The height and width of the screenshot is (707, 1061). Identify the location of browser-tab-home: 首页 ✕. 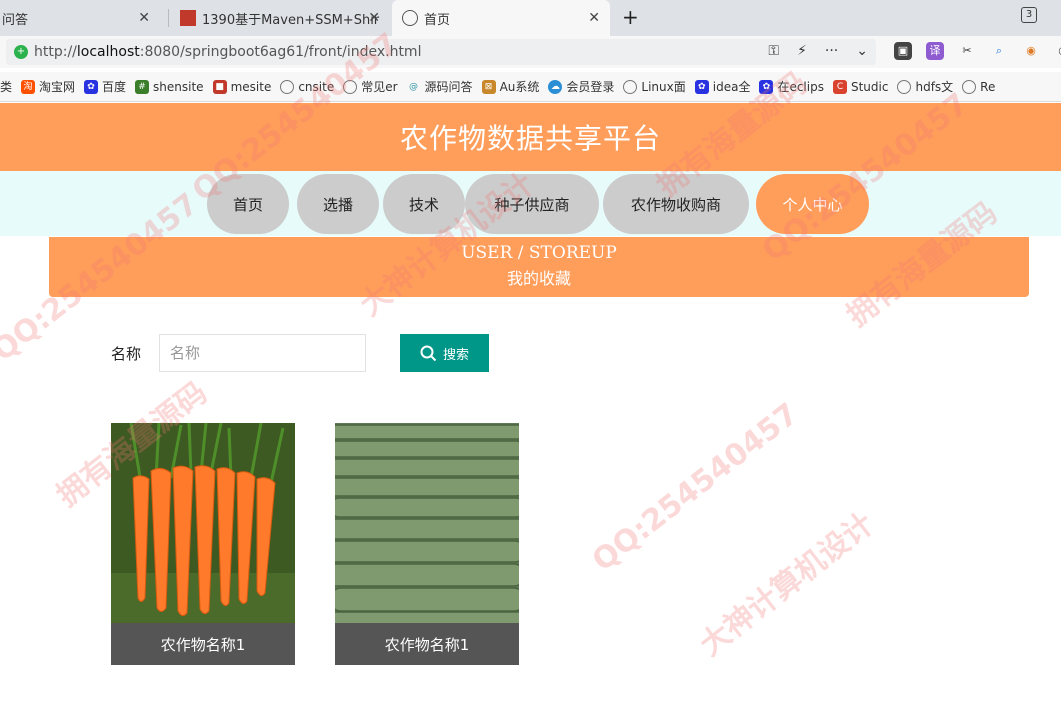
(501, 18).